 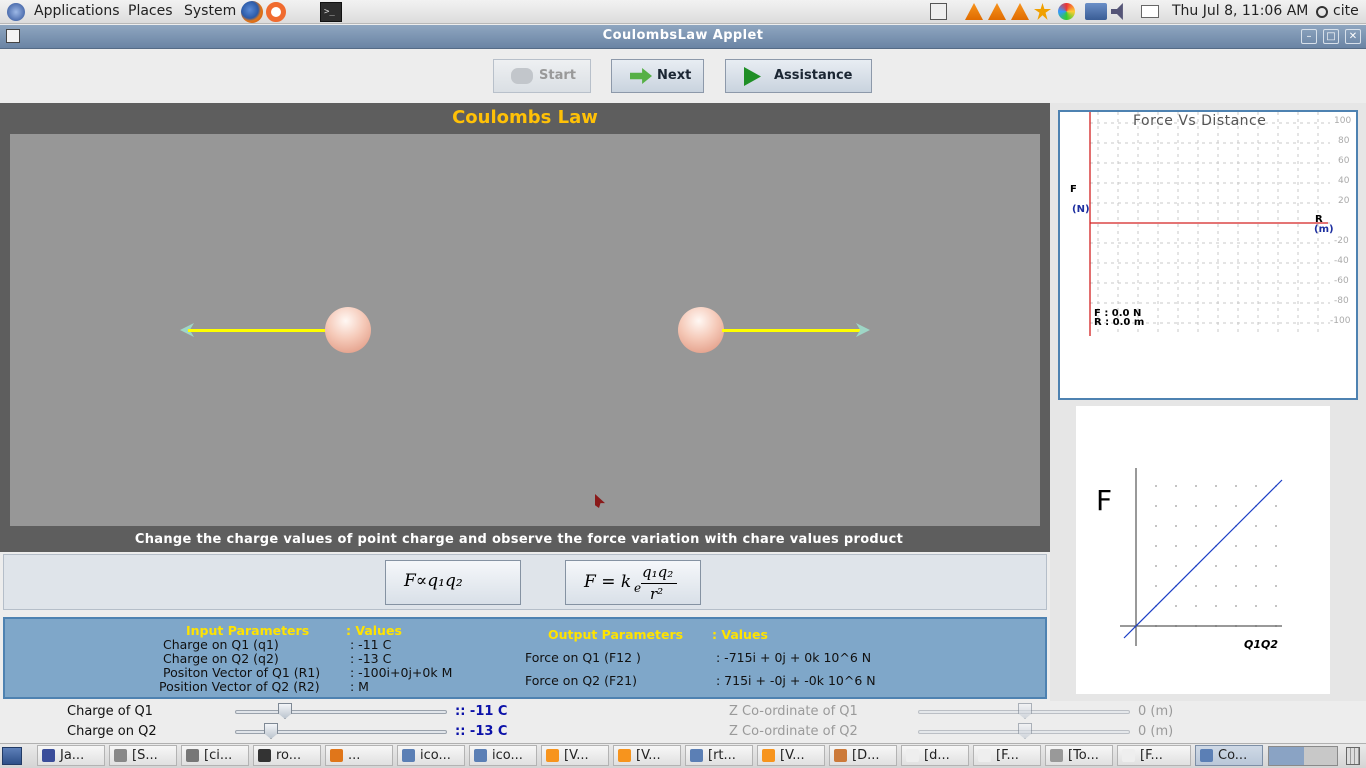 I want to click on start-button: Start, so click(x=542, y=76).